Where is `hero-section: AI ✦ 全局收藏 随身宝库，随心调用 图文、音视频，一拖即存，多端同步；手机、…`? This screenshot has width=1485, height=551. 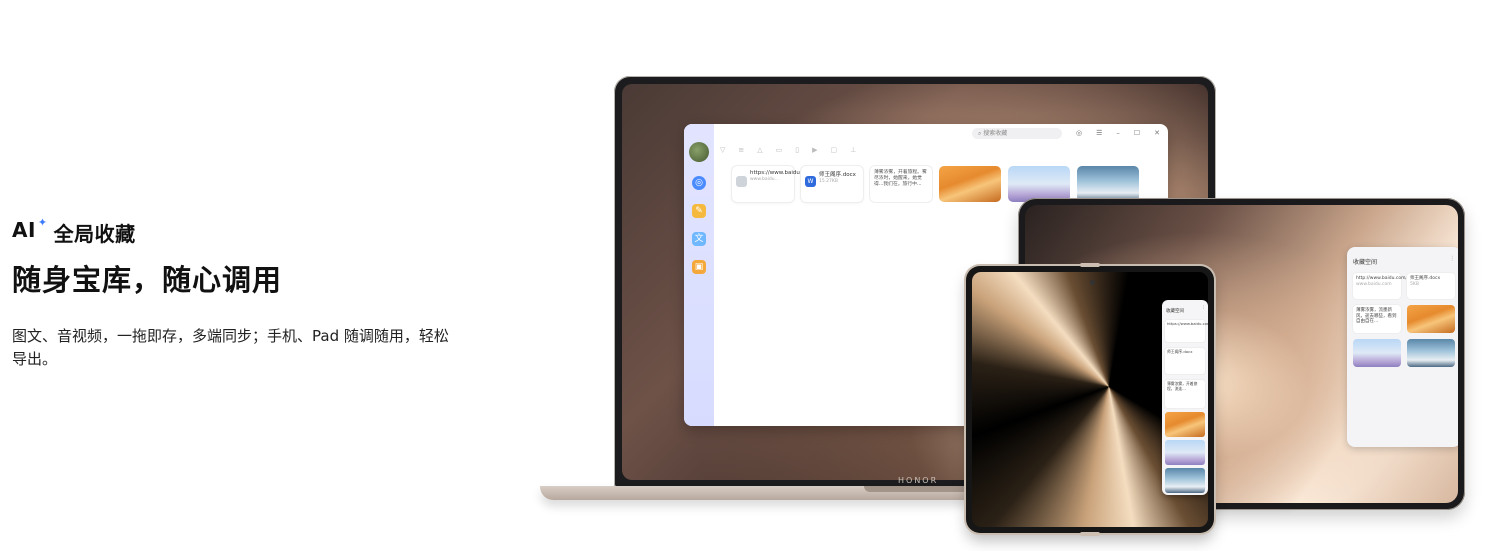 hero-section: AI ✦ 全局收藏 随身宝库，随心调用 图文、音视频，一拖即存，多端同步；手机、… is located at coordinates (242, 293).